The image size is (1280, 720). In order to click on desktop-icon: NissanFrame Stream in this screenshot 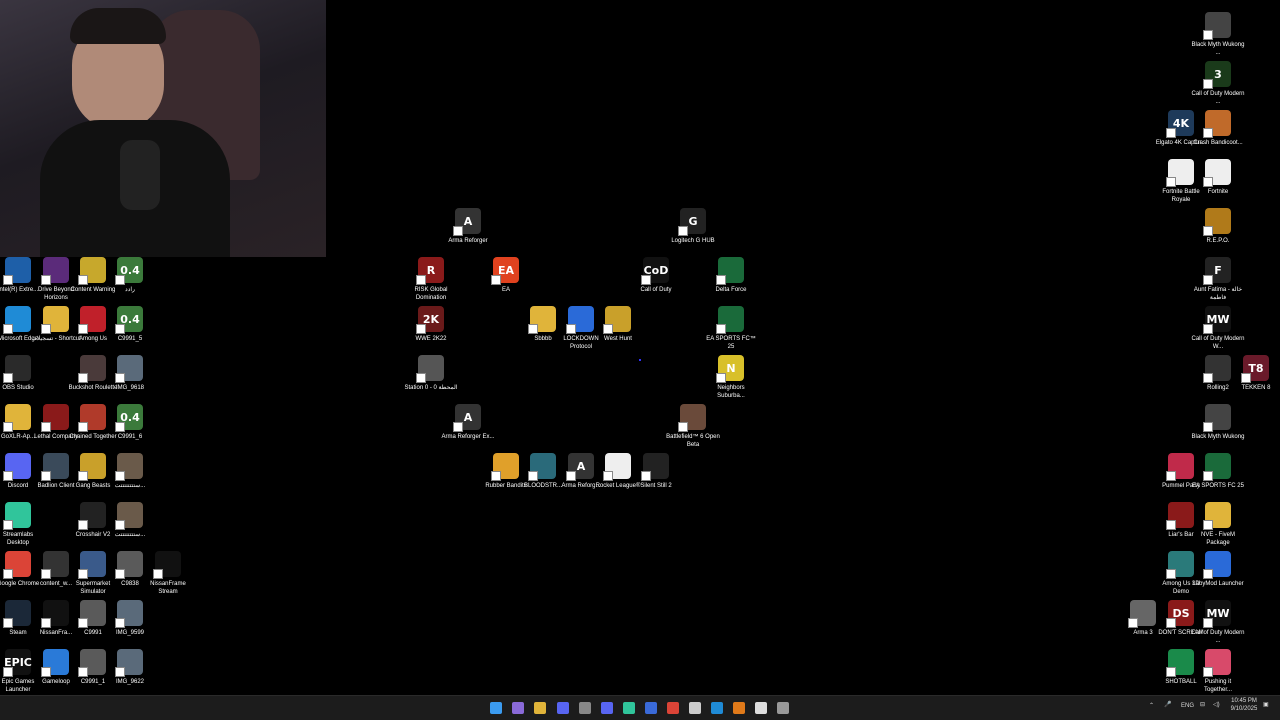, I will do `click(168, 573)`.